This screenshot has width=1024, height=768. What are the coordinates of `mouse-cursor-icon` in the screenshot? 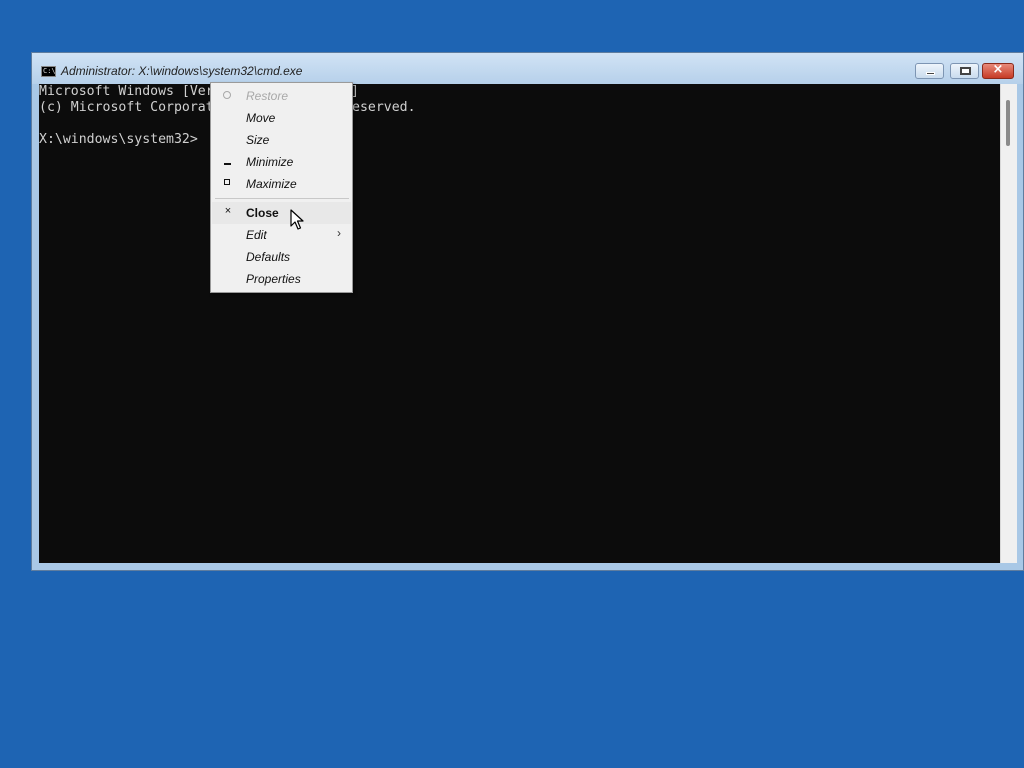 It's located at (297, 219).